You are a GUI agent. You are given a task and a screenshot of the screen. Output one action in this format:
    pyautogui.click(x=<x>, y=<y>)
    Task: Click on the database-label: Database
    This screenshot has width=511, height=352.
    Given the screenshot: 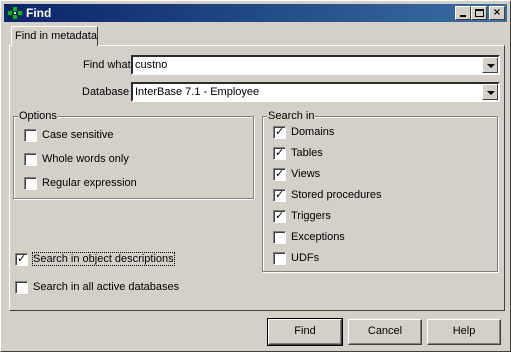 What is the action you would take?
    pyautogui.click(x=106, y=92)
    